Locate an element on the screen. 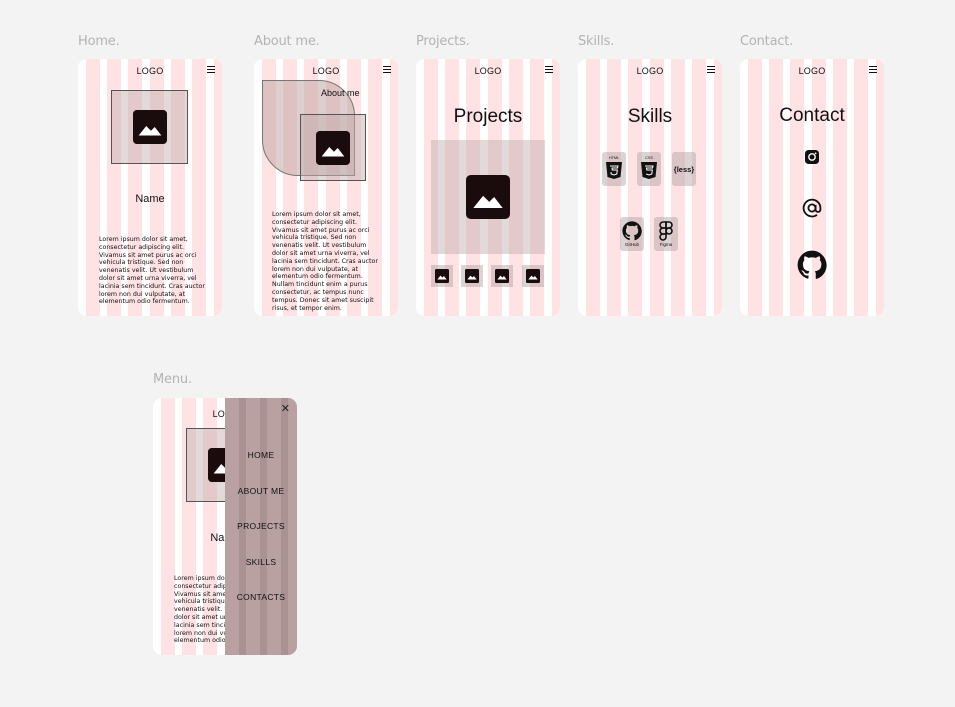 The height and width of the screenshot is (707, 955). less-icon: {less} is located at coordinates (684, 169).